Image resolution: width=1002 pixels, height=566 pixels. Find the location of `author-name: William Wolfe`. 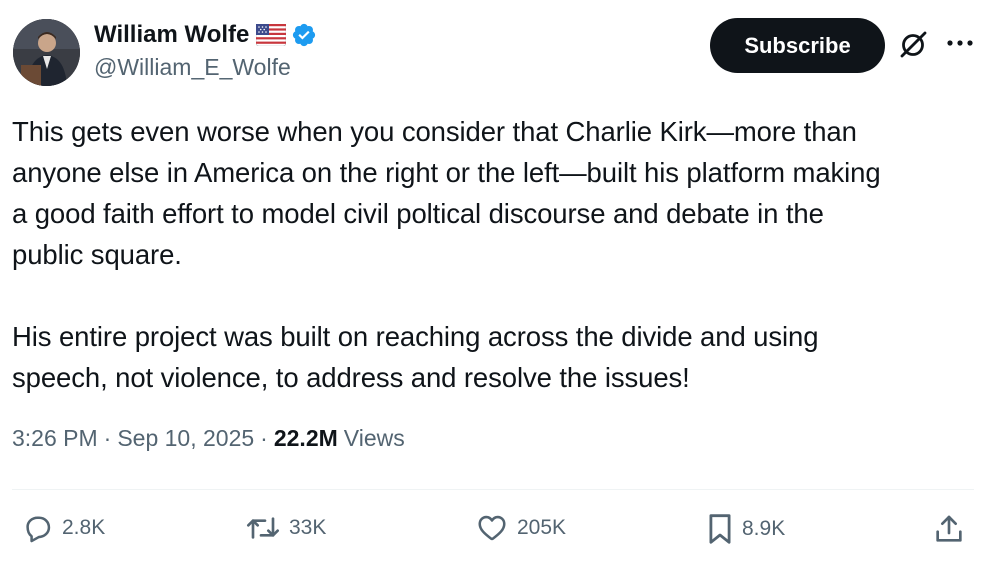

author-name: William Wolfe is located at coordinates (171, 35).